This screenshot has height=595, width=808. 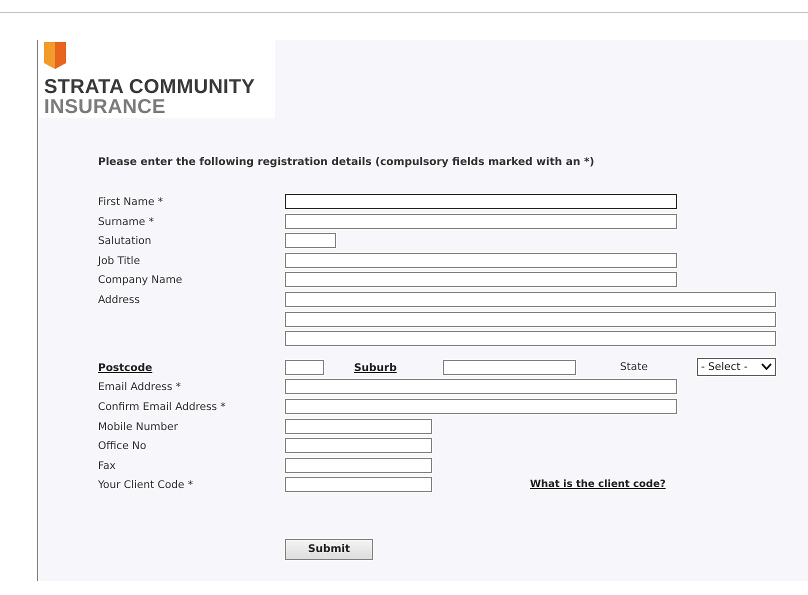 What do you see at coordinates (146, 486) in the screenshot?
I see `field-label: Your Client Code *` at bounding box center [146, 486].